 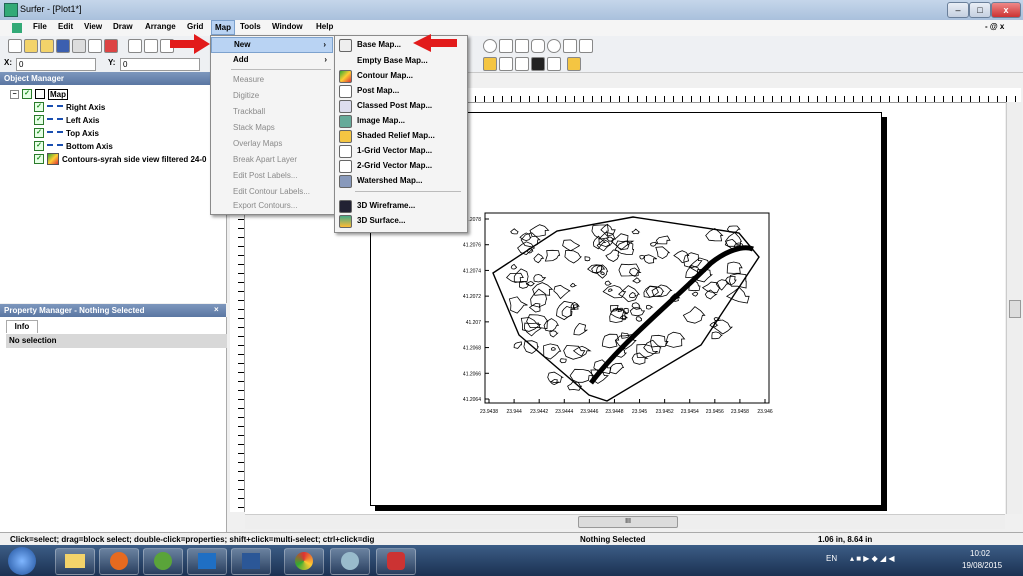 What do you see at coordinates (522, 64) in the screenshot?
I see `wireframe-icon` at bounding box center [522, 64].